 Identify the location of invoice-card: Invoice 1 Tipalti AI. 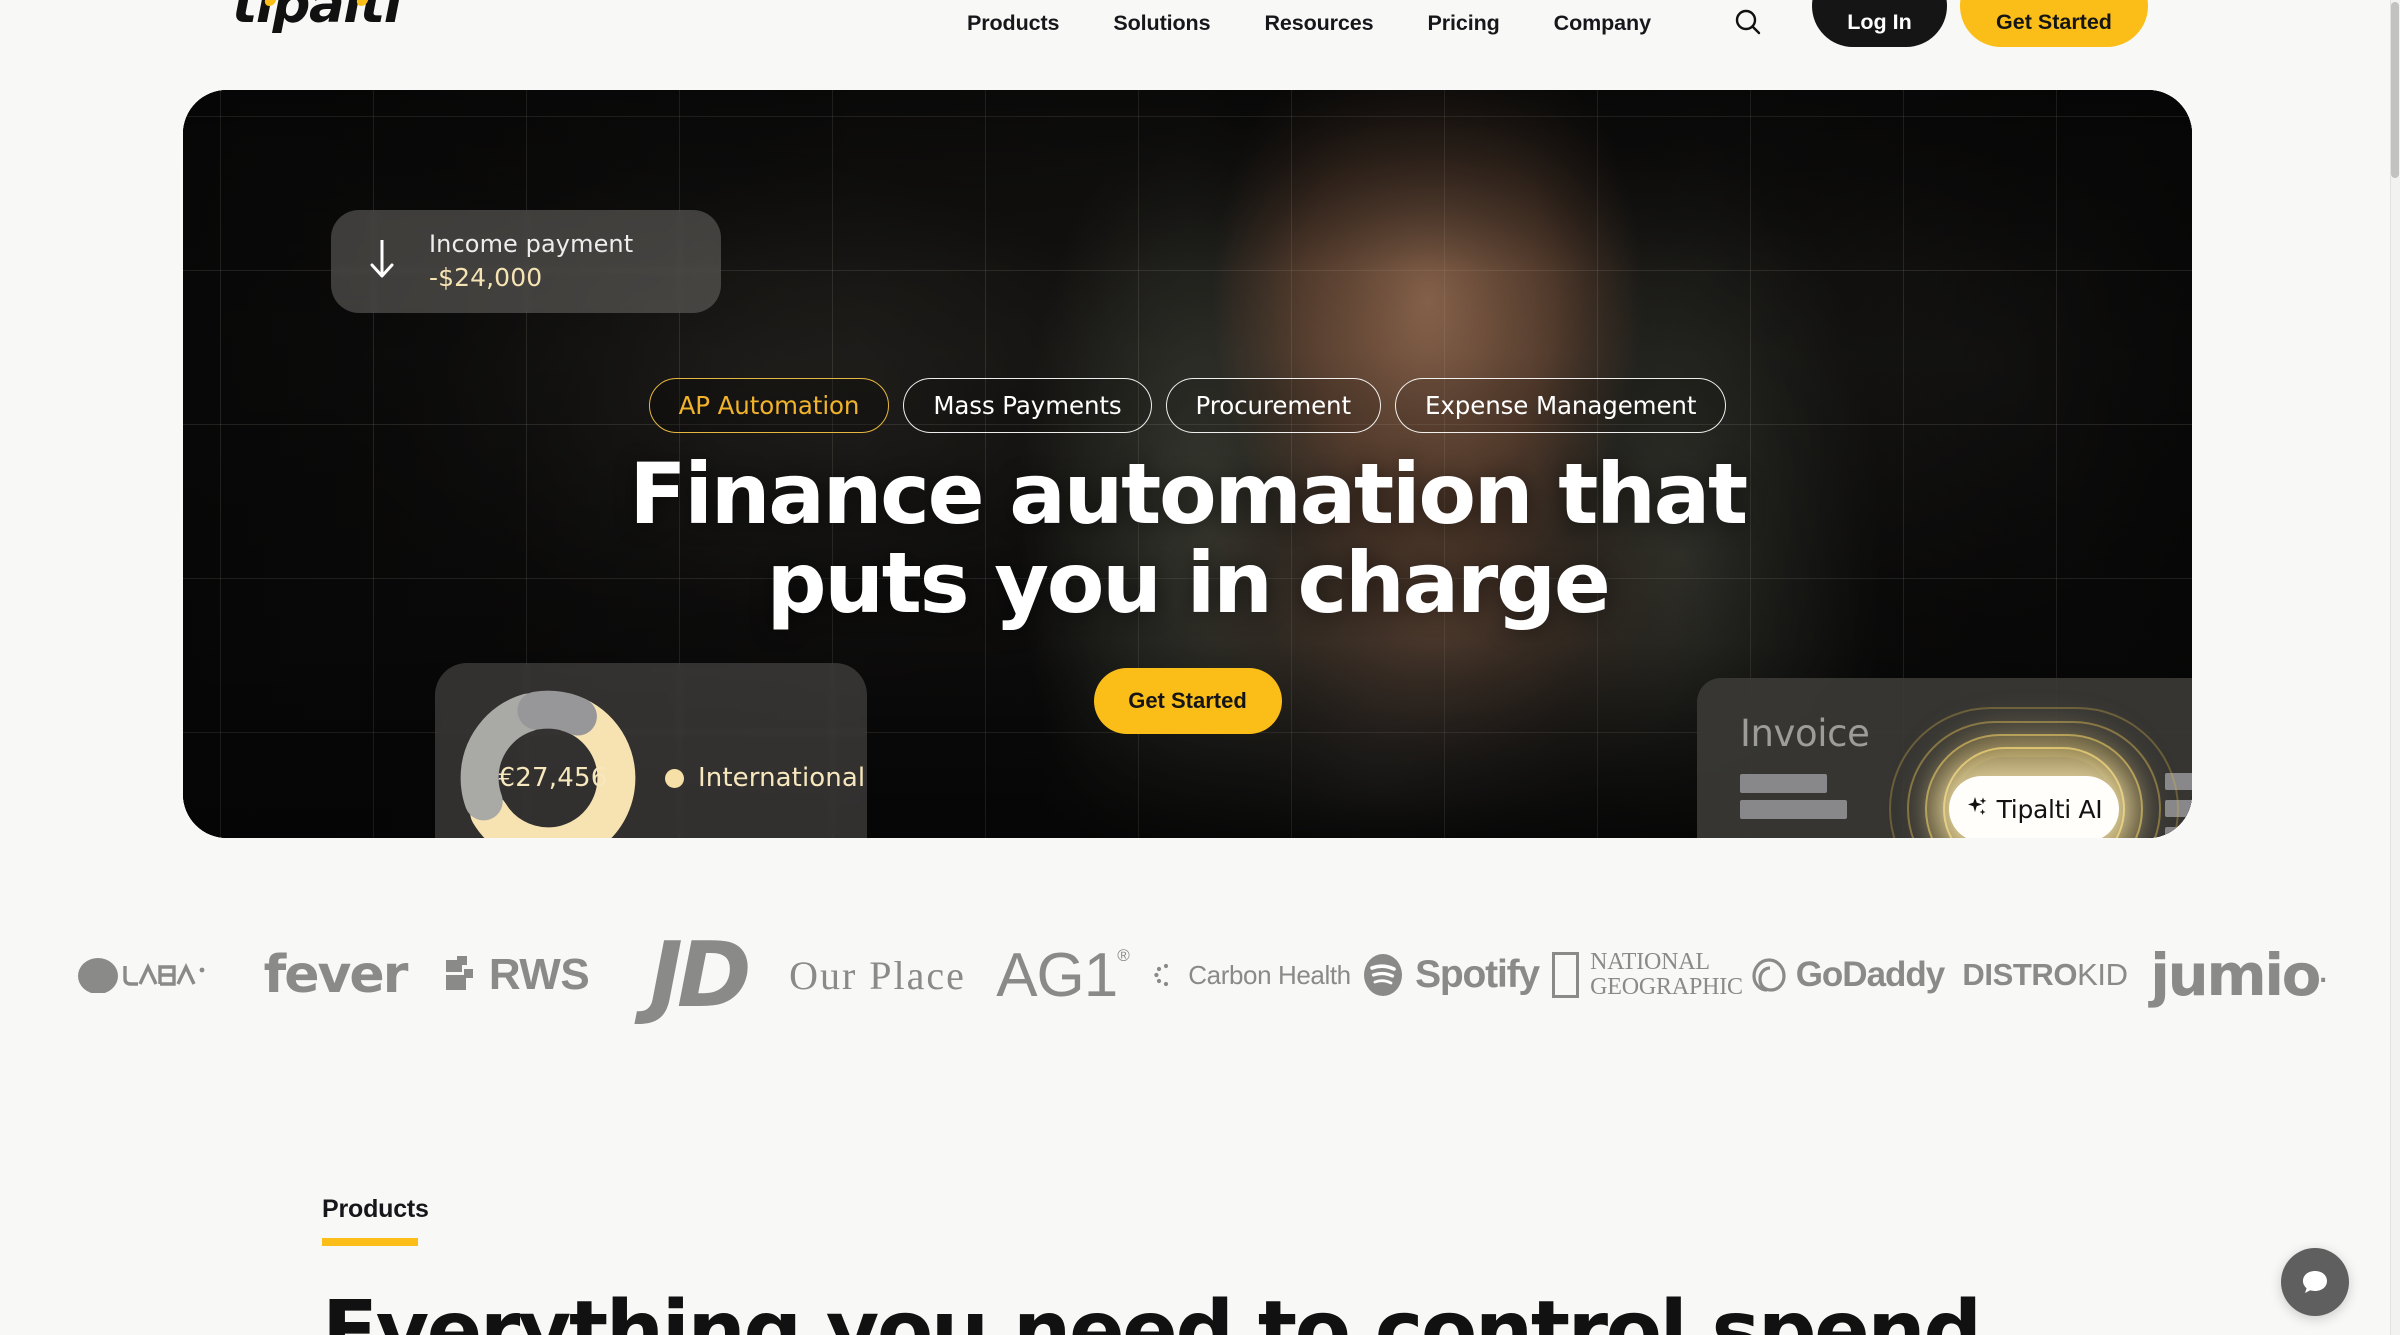
(1944, 758).